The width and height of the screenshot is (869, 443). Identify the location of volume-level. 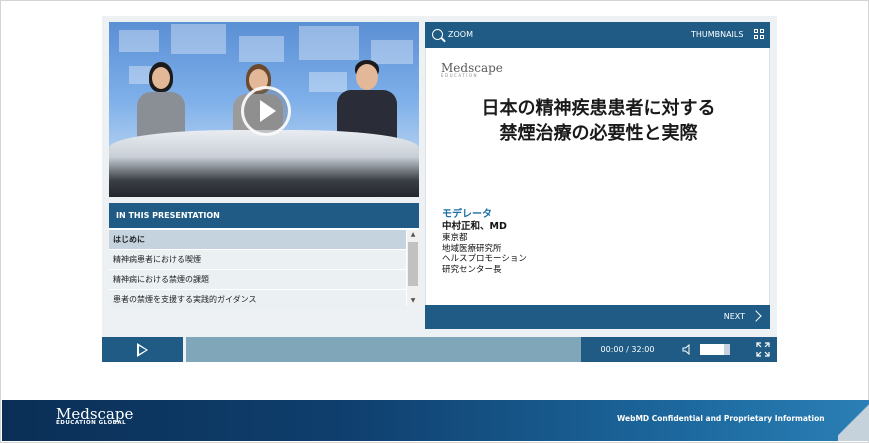
(712, 349).